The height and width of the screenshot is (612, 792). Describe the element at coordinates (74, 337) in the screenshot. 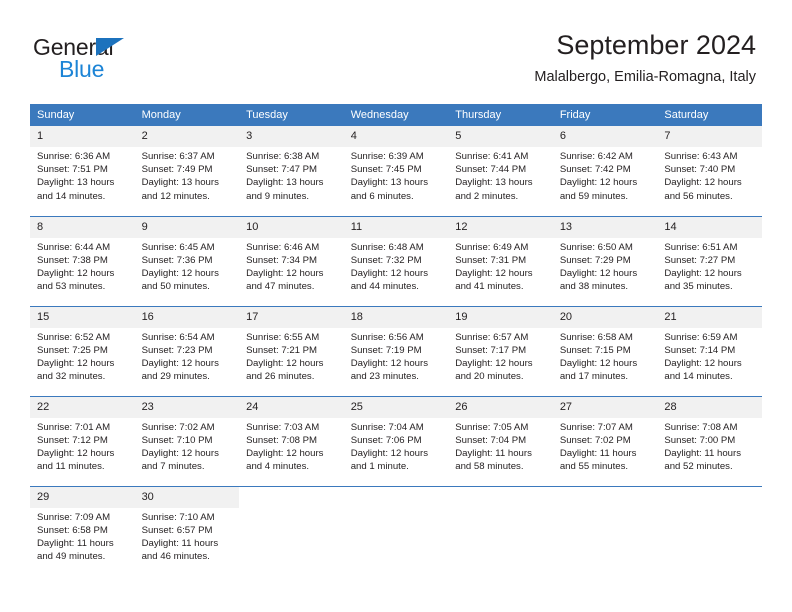

I see `sunrise-text: Sunrise: 6:52 AM` at that location.